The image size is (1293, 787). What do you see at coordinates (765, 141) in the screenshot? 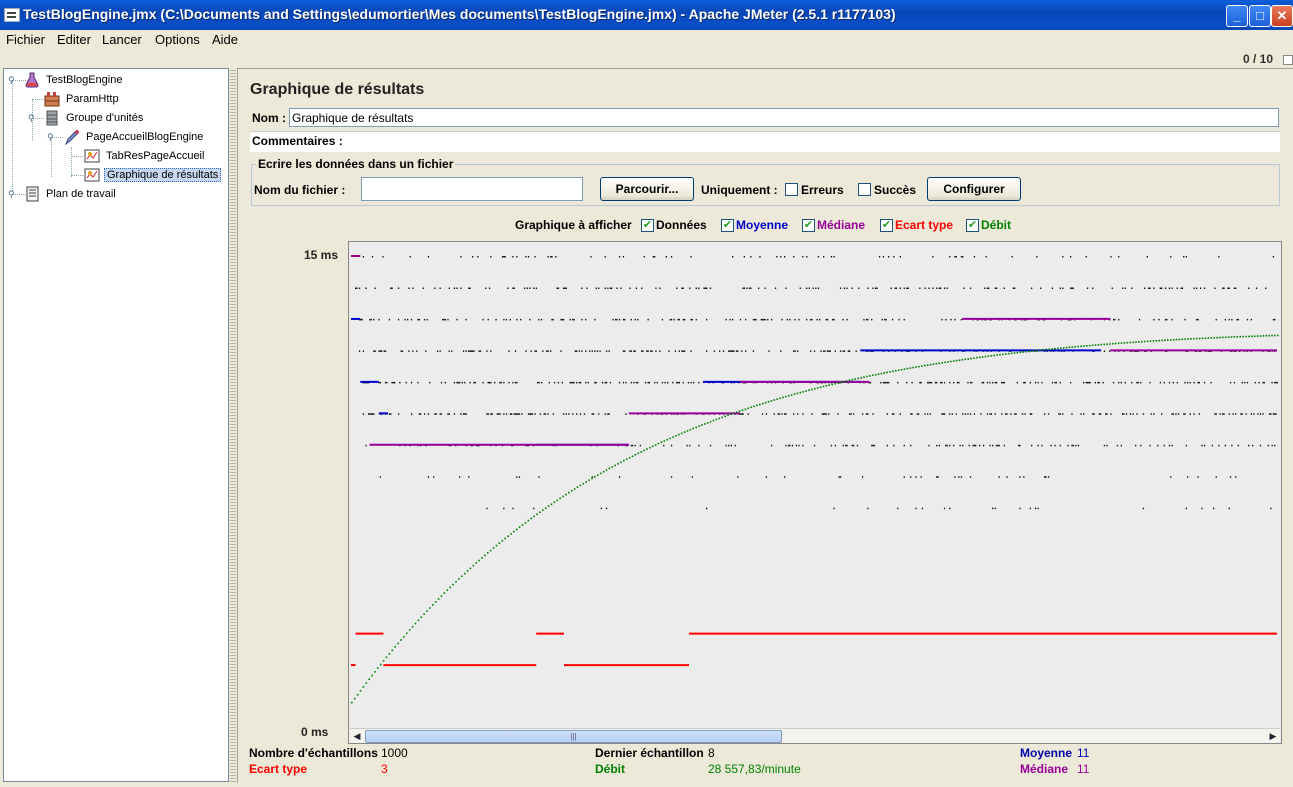
I see `comments-field` at bounding box center [765, 141].